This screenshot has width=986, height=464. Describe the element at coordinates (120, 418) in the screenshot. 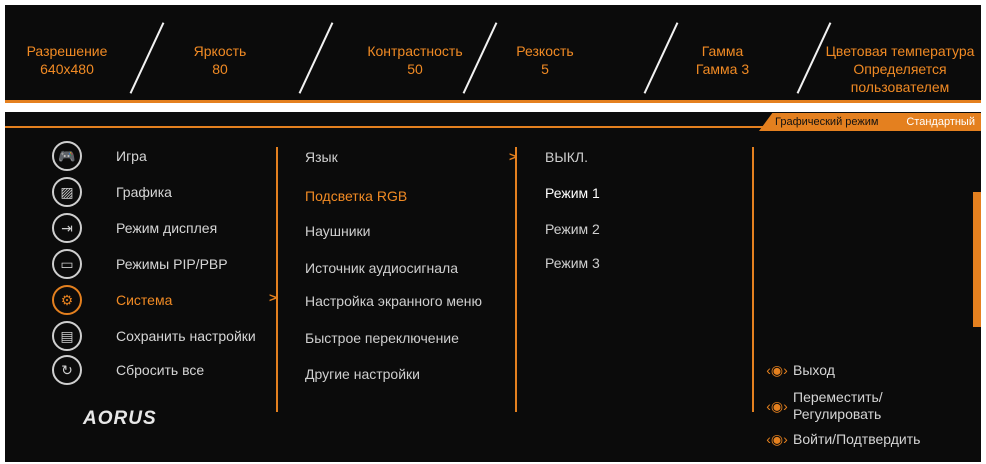

I see `aorus-logo: AORUS` at that location.